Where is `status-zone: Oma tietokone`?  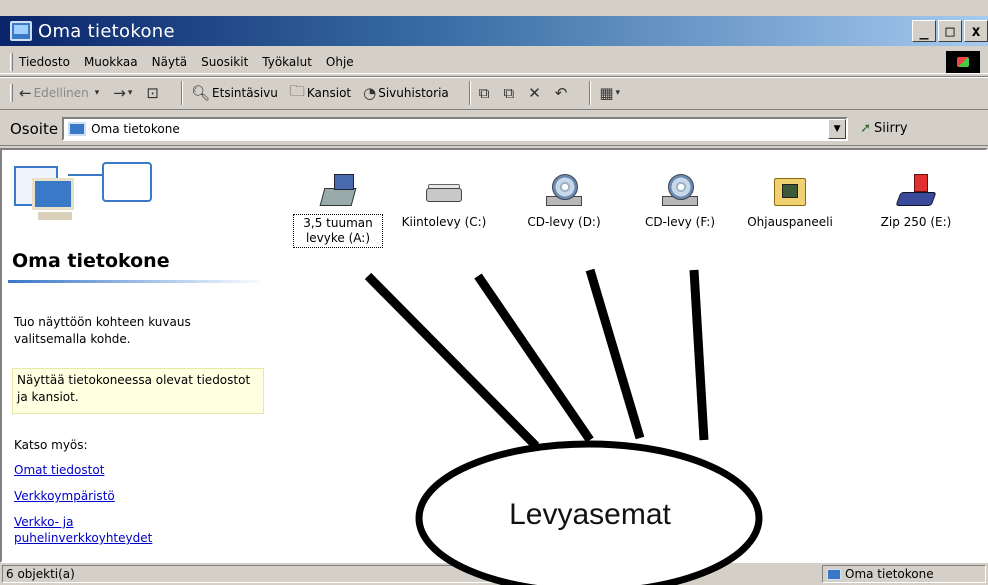 status-zone: Oma tietokone is located at coordinates (904, 574).